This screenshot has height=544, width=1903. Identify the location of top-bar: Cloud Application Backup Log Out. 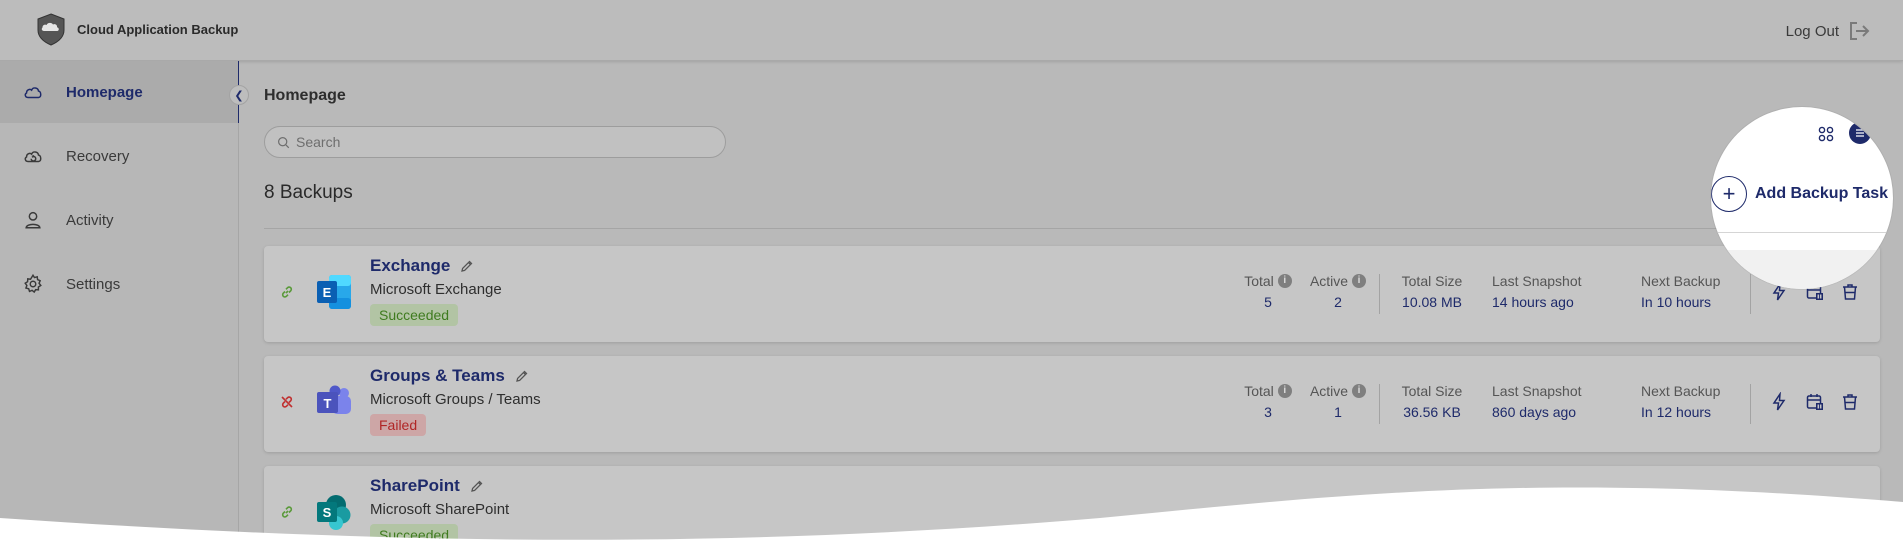
(951, 30).